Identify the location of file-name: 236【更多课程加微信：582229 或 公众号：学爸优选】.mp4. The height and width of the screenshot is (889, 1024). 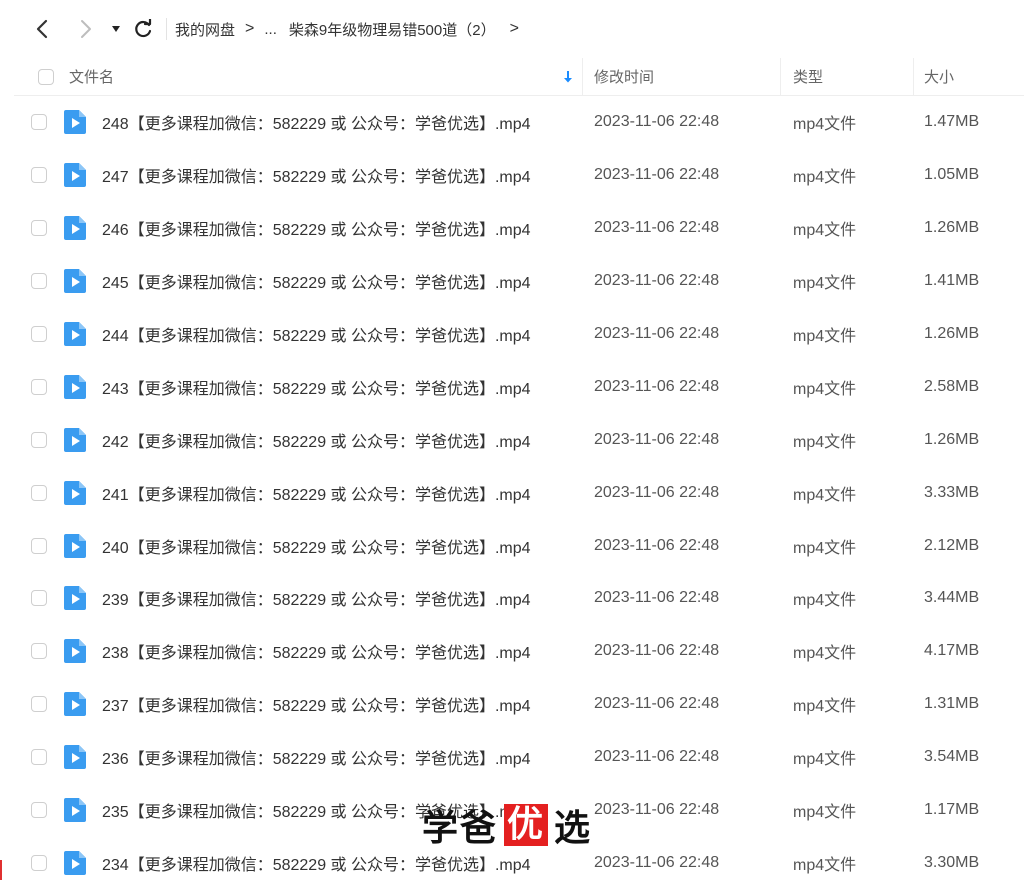
(316, 757).